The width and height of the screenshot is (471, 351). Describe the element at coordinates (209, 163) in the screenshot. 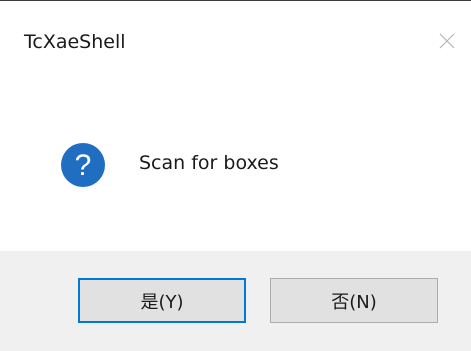

I see `message-text: Scan for boxes` at that location.